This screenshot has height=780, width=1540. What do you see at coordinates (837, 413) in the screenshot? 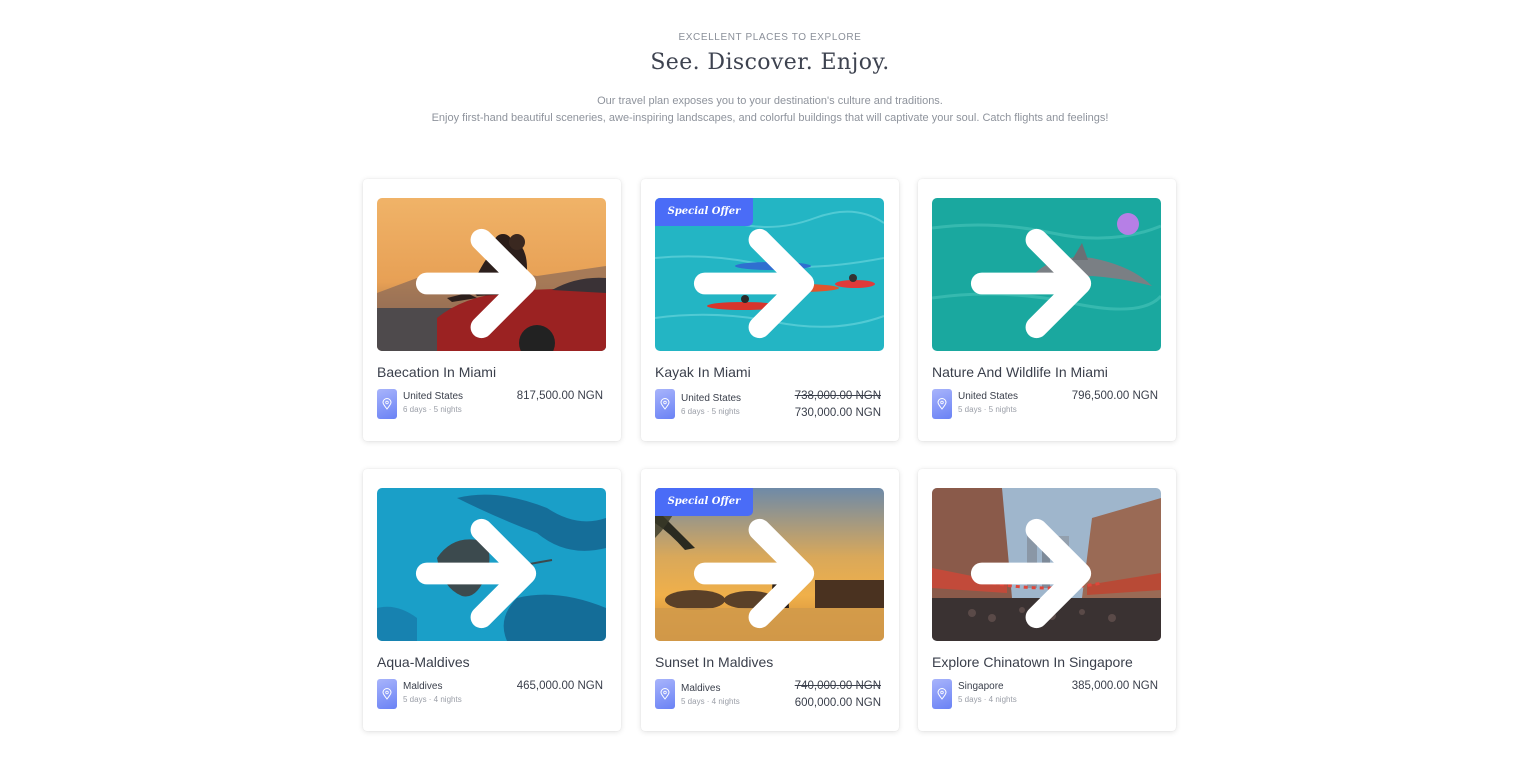
I see `tour-price: 730,000.00 NGN` at bounding box center [837, 413].